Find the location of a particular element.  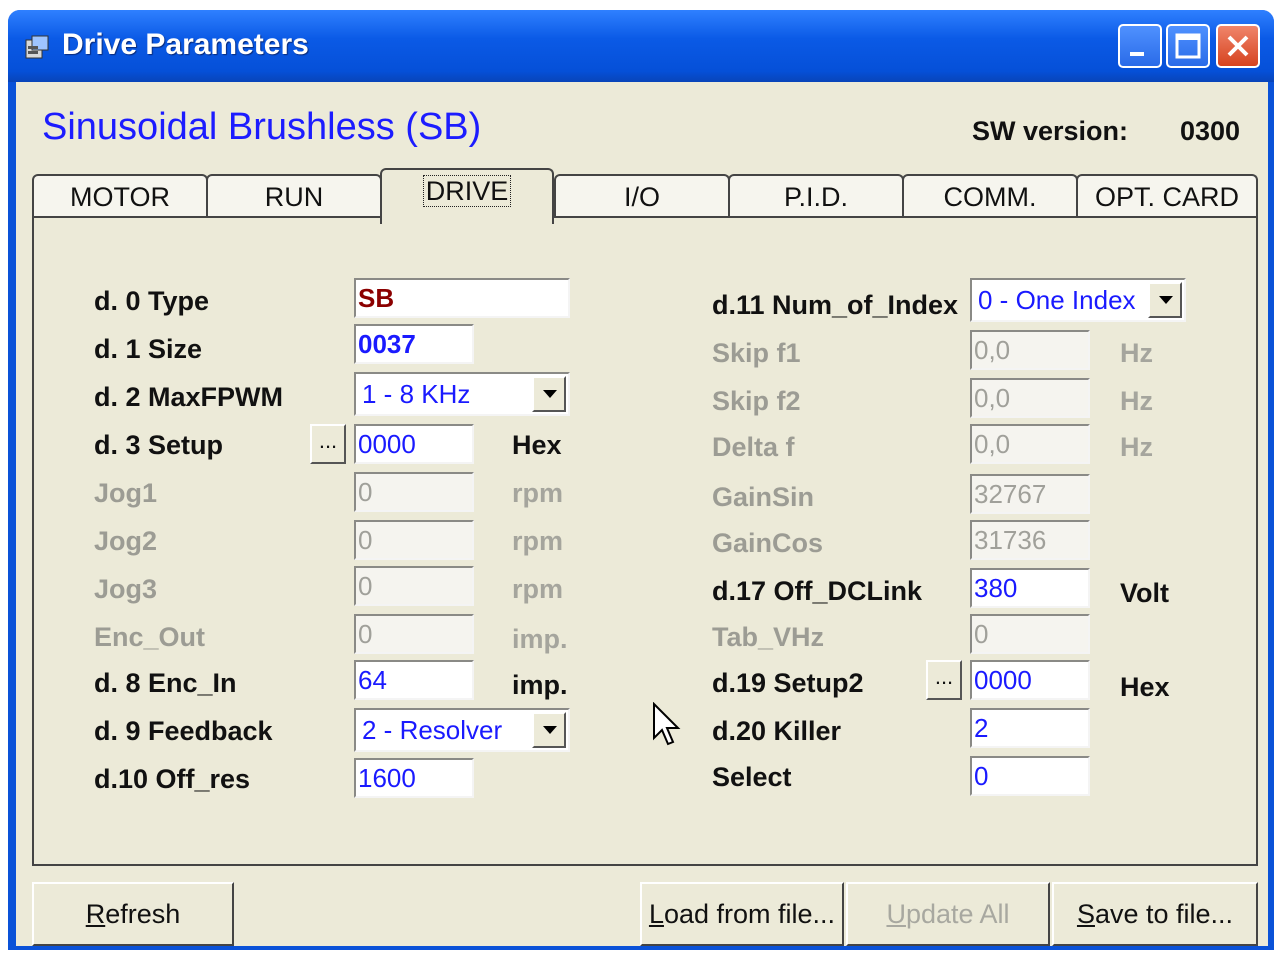

param-label: d.17 Off_DCLink is located at coordinates (817, 591).